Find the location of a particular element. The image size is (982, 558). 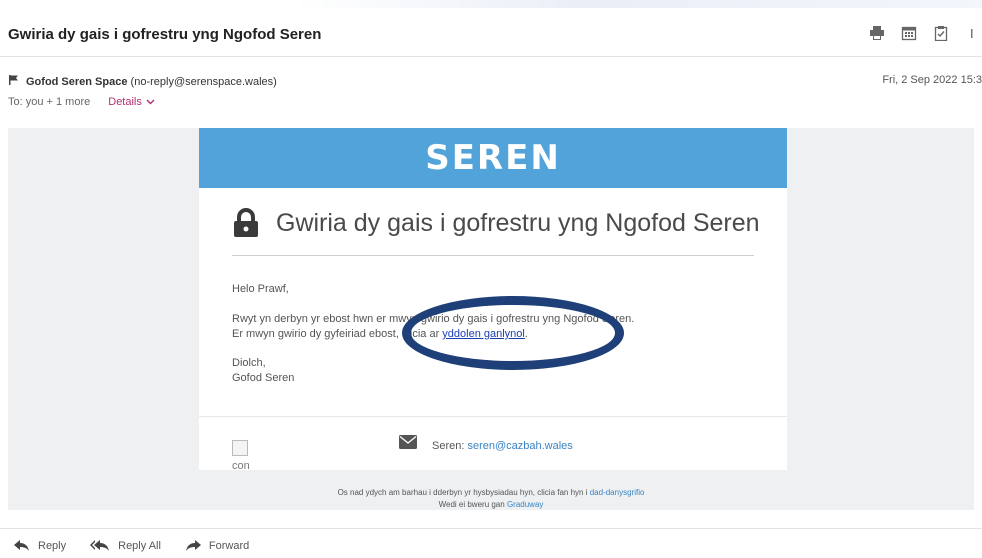

reply-button: Reply is located at coordinates (40, 546).